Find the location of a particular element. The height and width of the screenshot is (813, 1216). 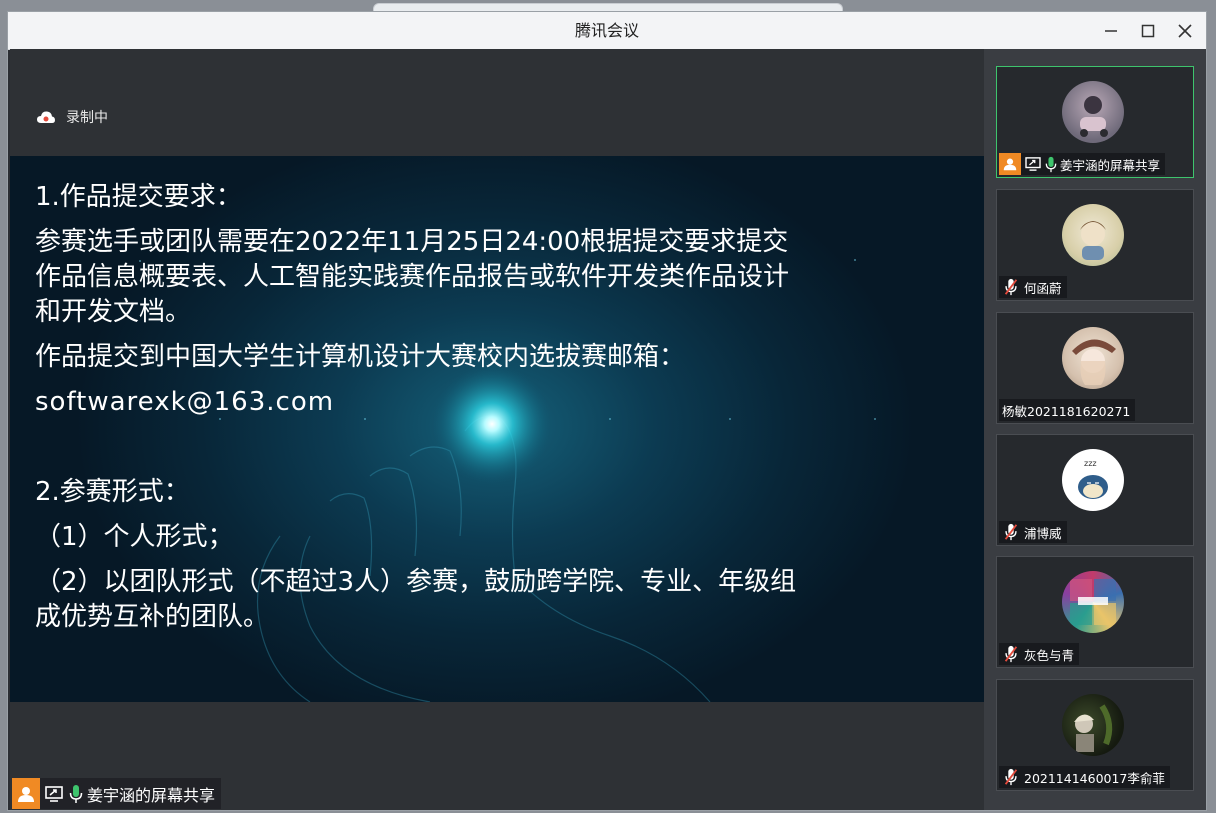

minimize-button is located at coordinates (1111, 31).